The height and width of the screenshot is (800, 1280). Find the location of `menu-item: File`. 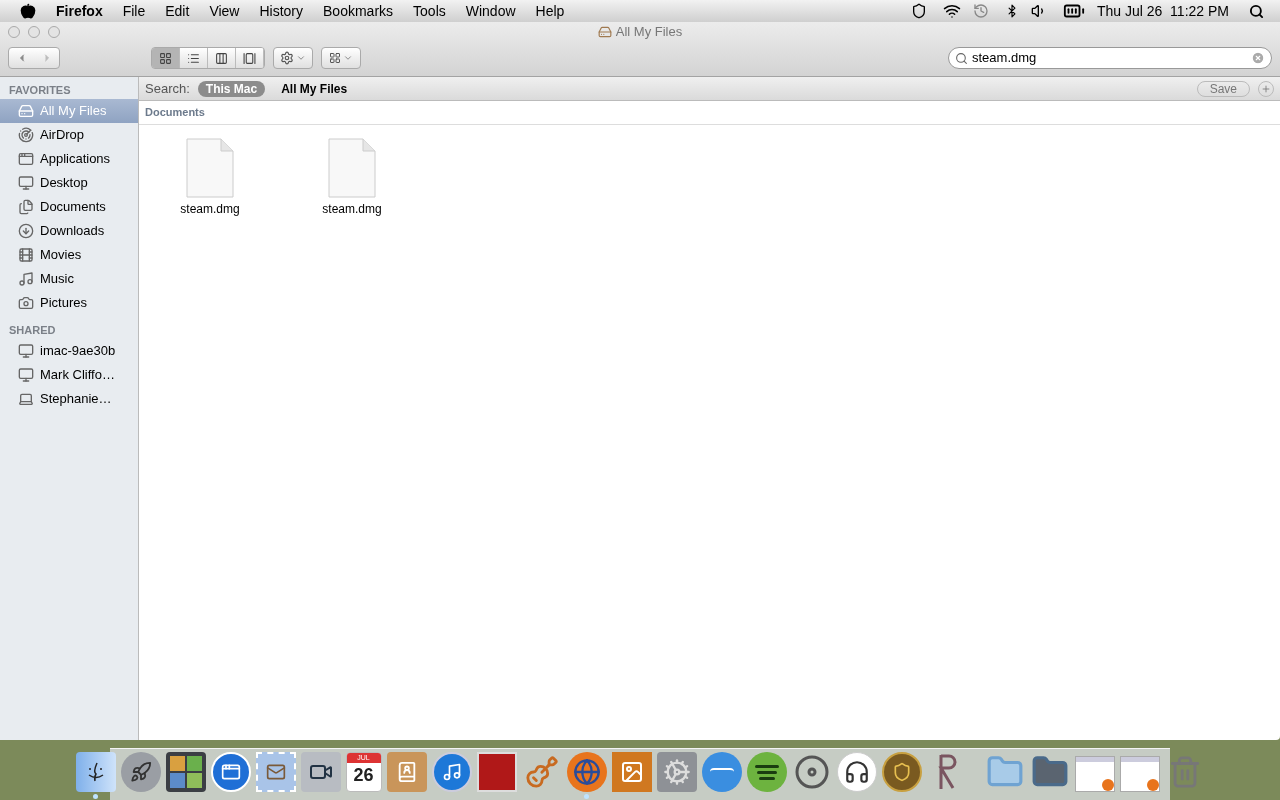

menu-item: File is located at coordinates (134, 11).